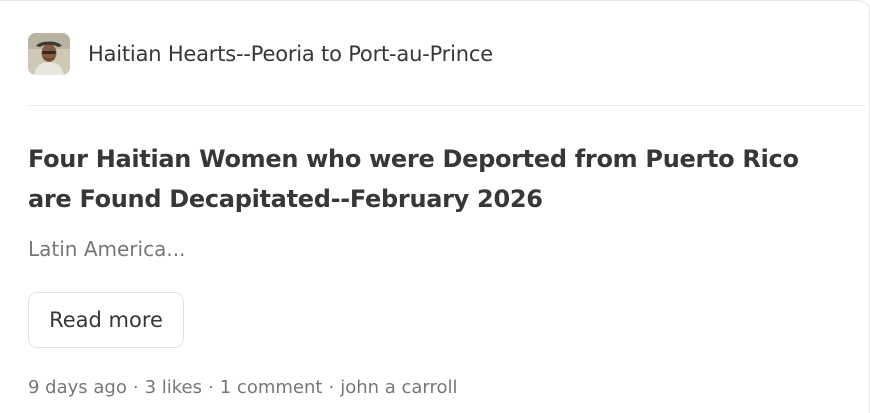 The height and width of the screenshot is (413, 870). I want to click on publication-header: Haitian Hearts--Peoria to Port-au-Prince, so click(260, 54).